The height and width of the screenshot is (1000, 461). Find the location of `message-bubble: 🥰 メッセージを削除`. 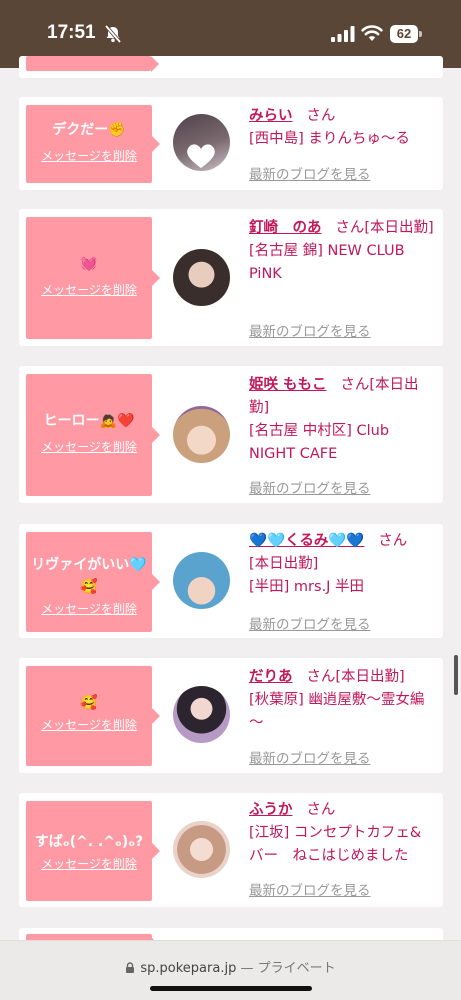

message-bubble: 🥰 メッセージを削除 is located at coordinates (93, 716).